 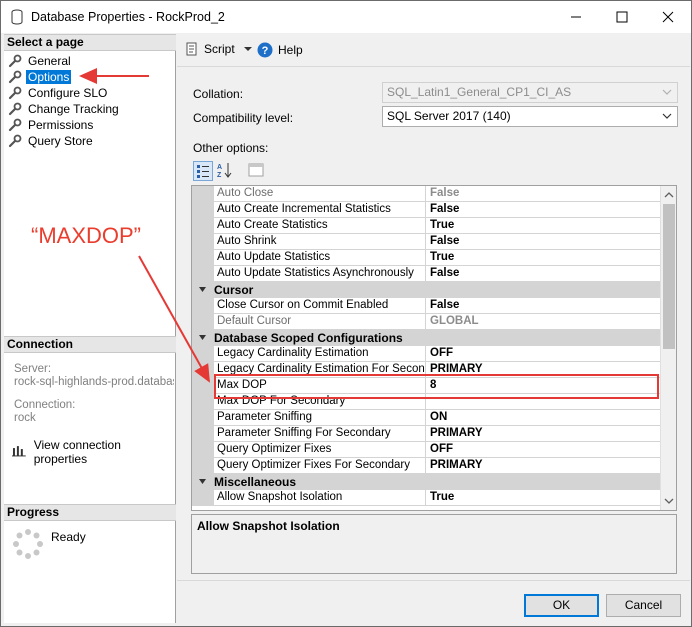 I want to click on sidebar-item-general: General, so click(x=40, y=61).